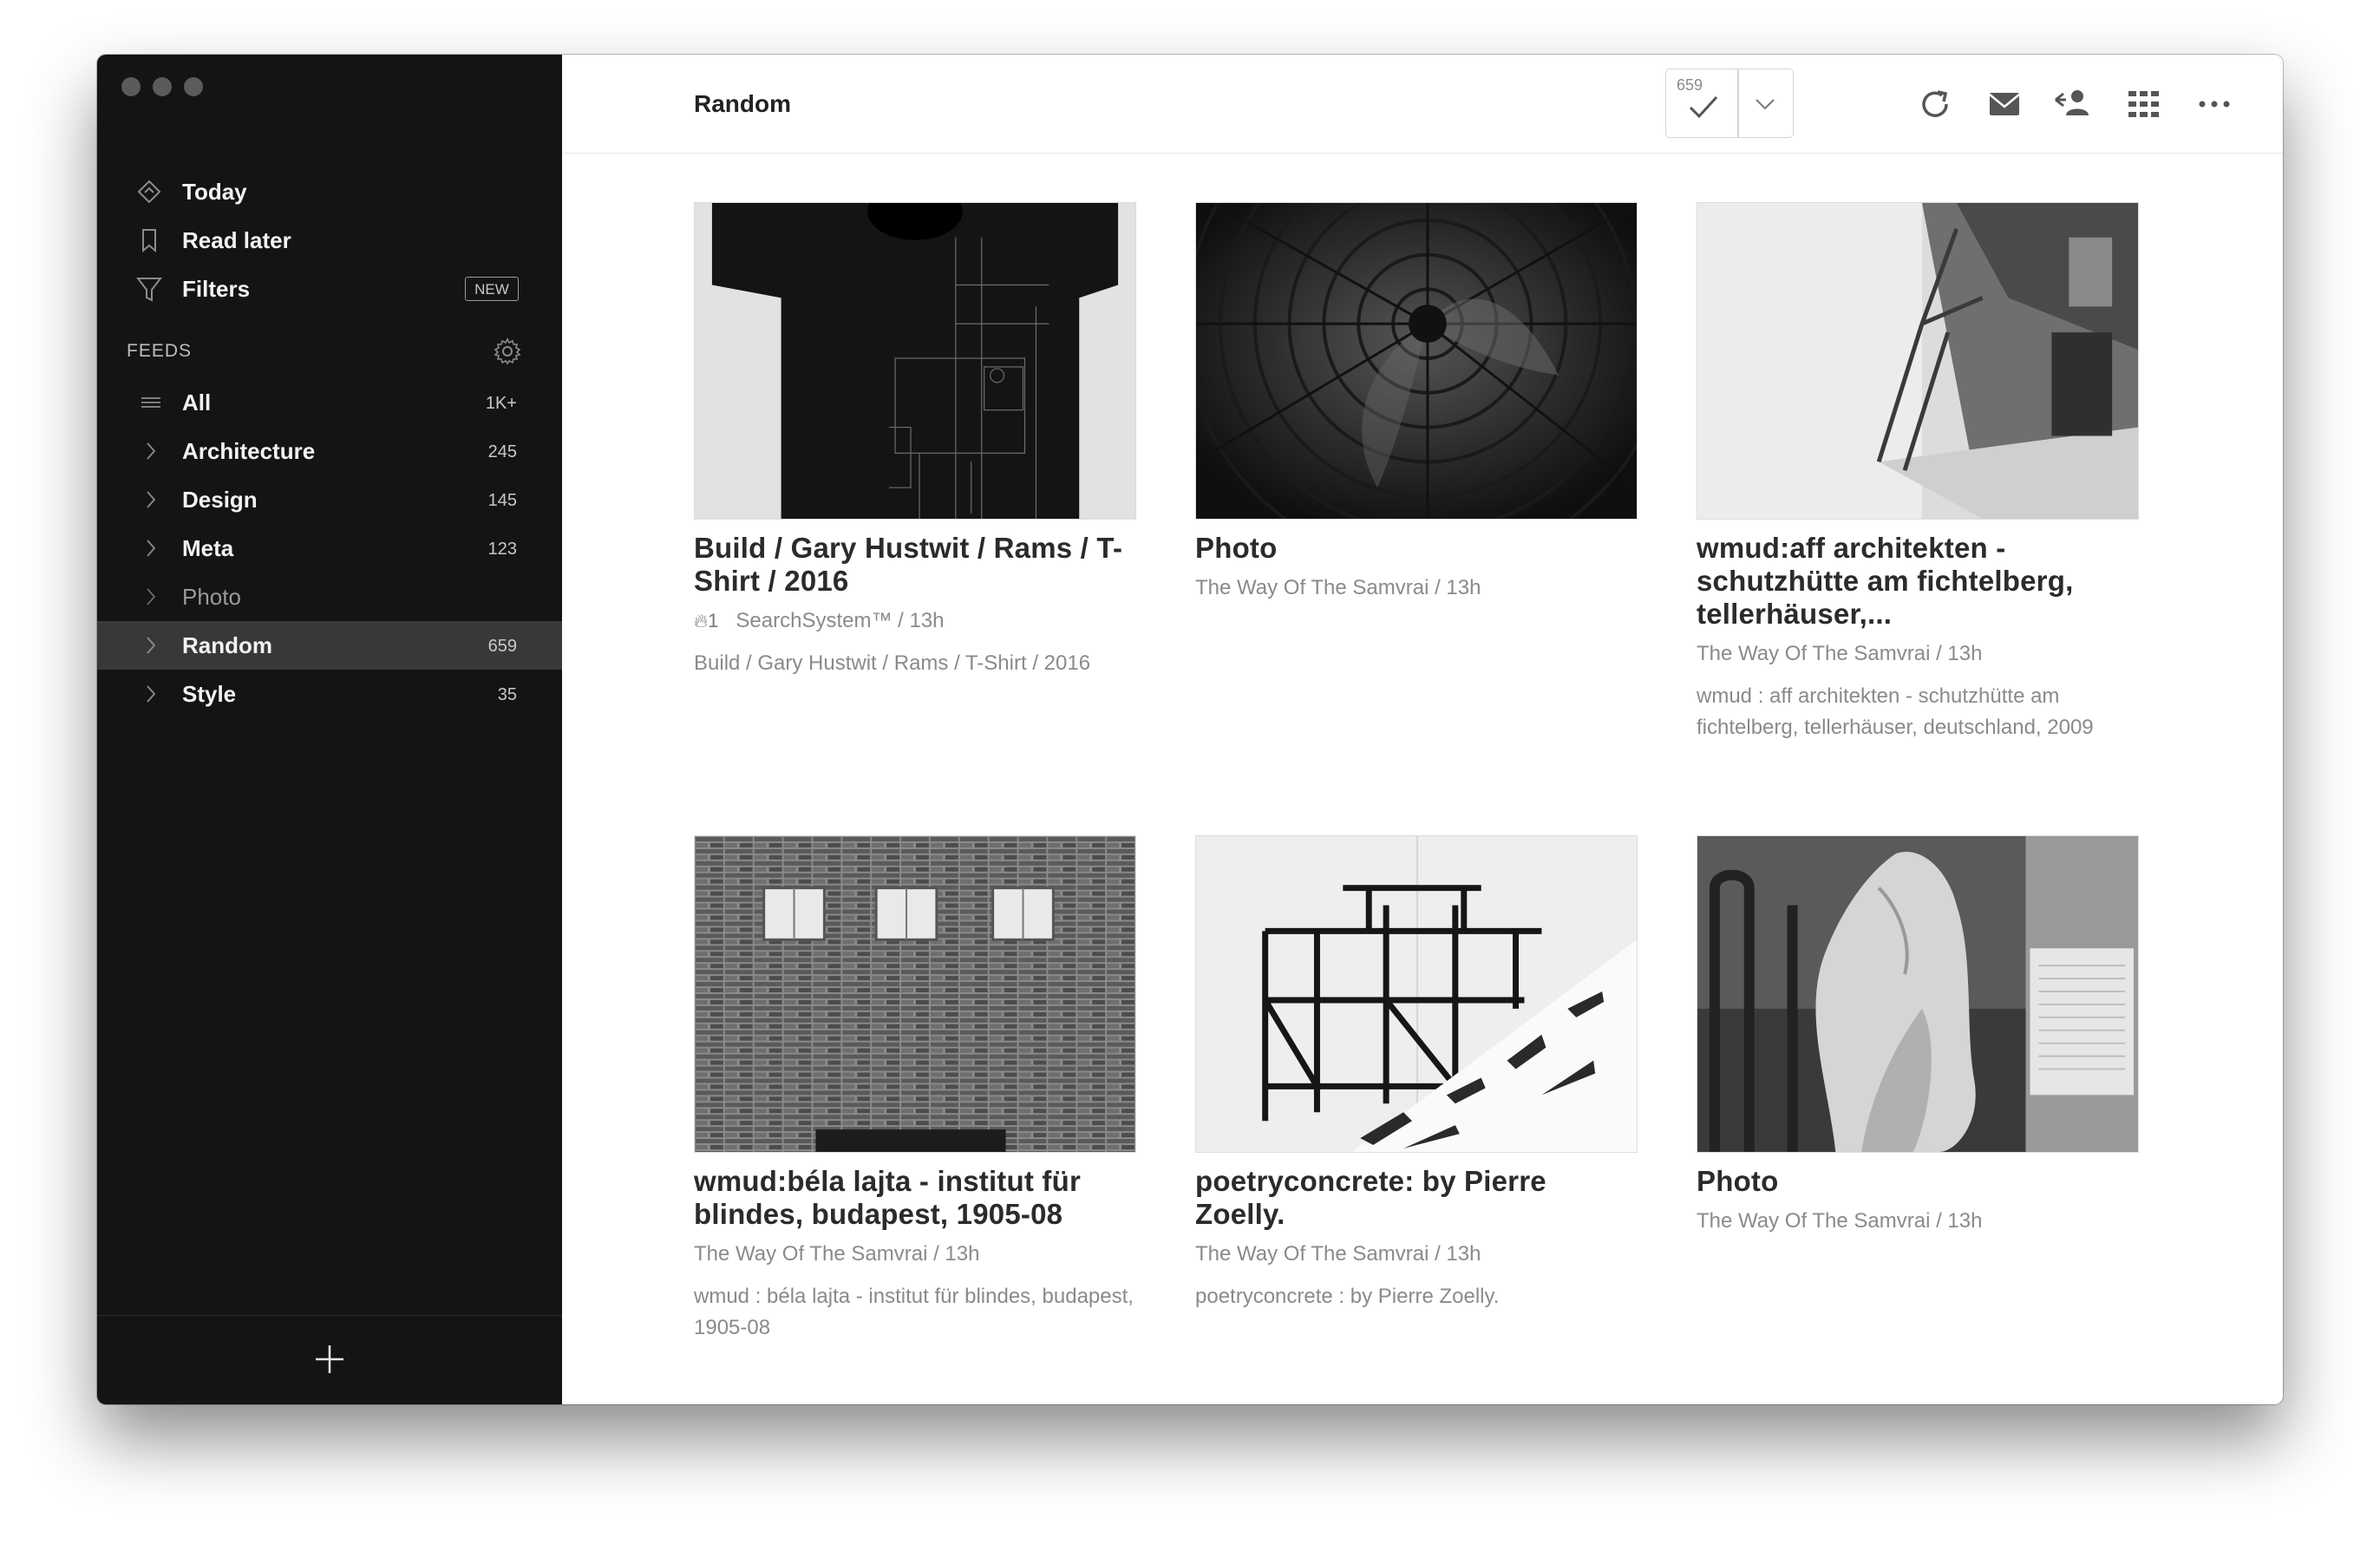 The width and height of the screenshot is (2380, 1544). Describe the element at coordinates (713, 620) in the screenshot. I see `popularity-count: 1` at that location.